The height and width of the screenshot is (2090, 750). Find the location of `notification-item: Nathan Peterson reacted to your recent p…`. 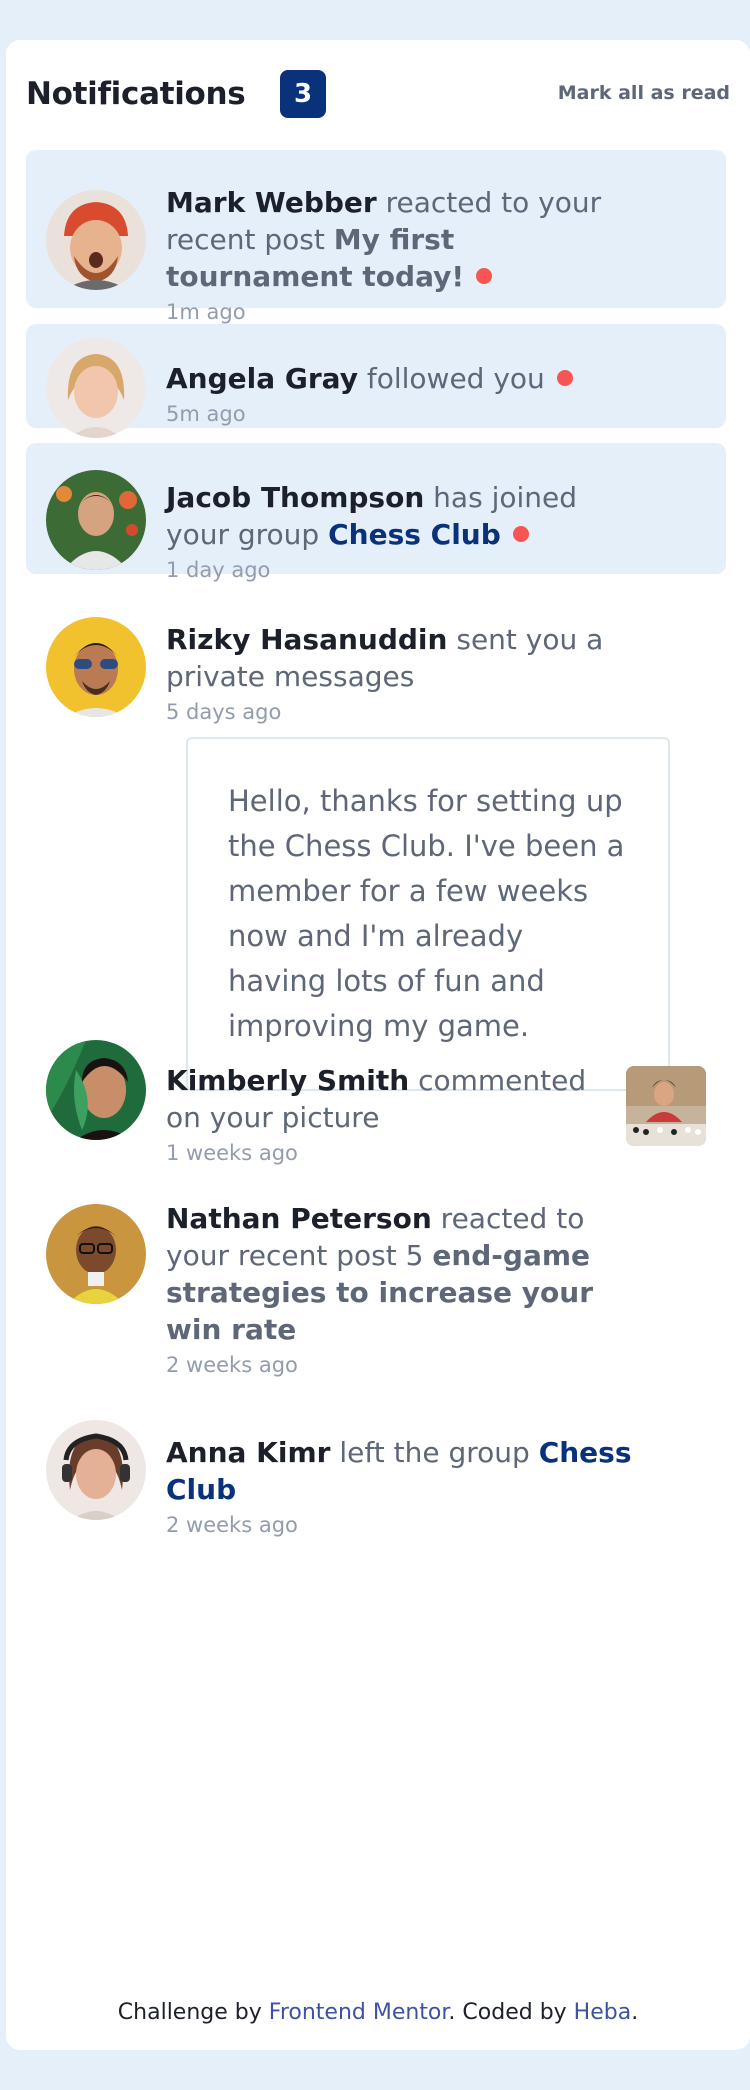

notification-item: Nathan Peterson reacted to your recent p… is located at coordinates (376, 1288).